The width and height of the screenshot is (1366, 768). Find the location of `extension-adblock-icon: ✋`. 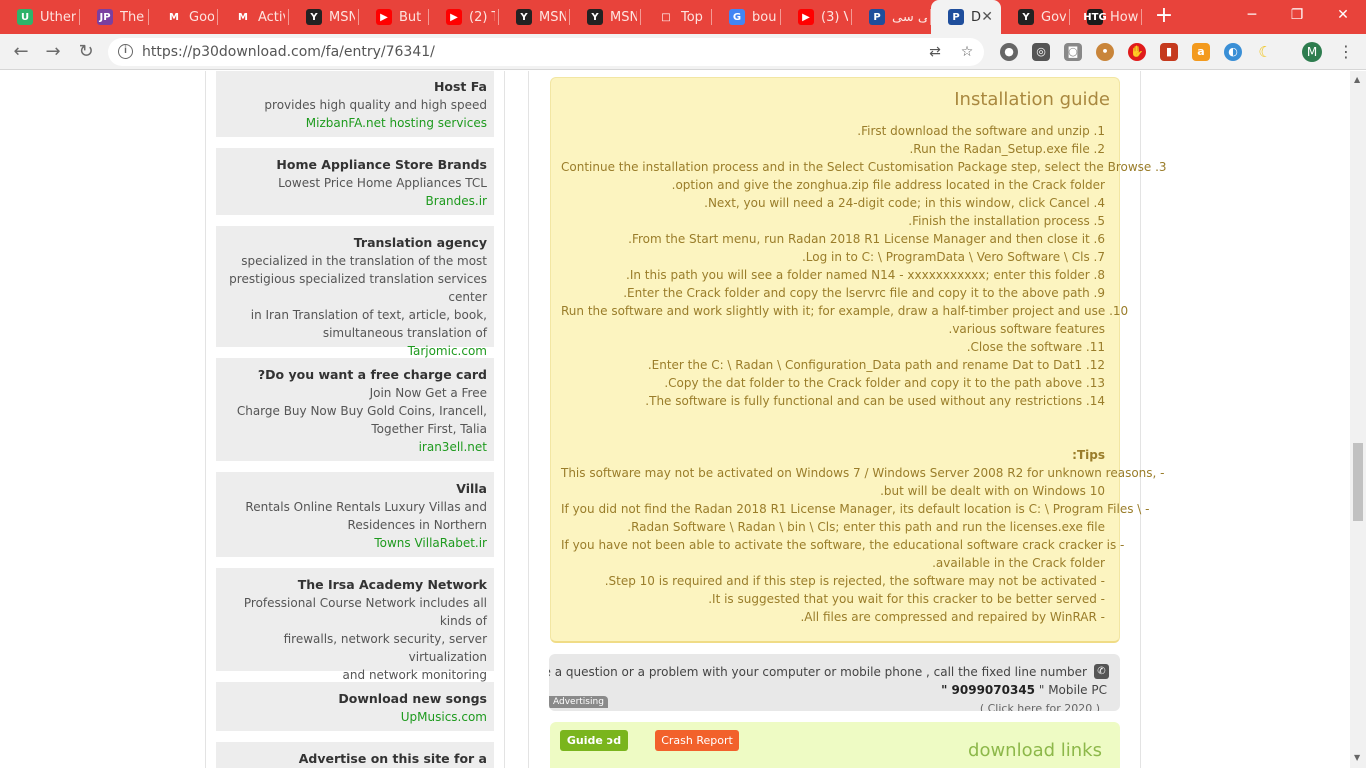

extension-adblock-icon: ✋ is located at coordinates (1137, 52).